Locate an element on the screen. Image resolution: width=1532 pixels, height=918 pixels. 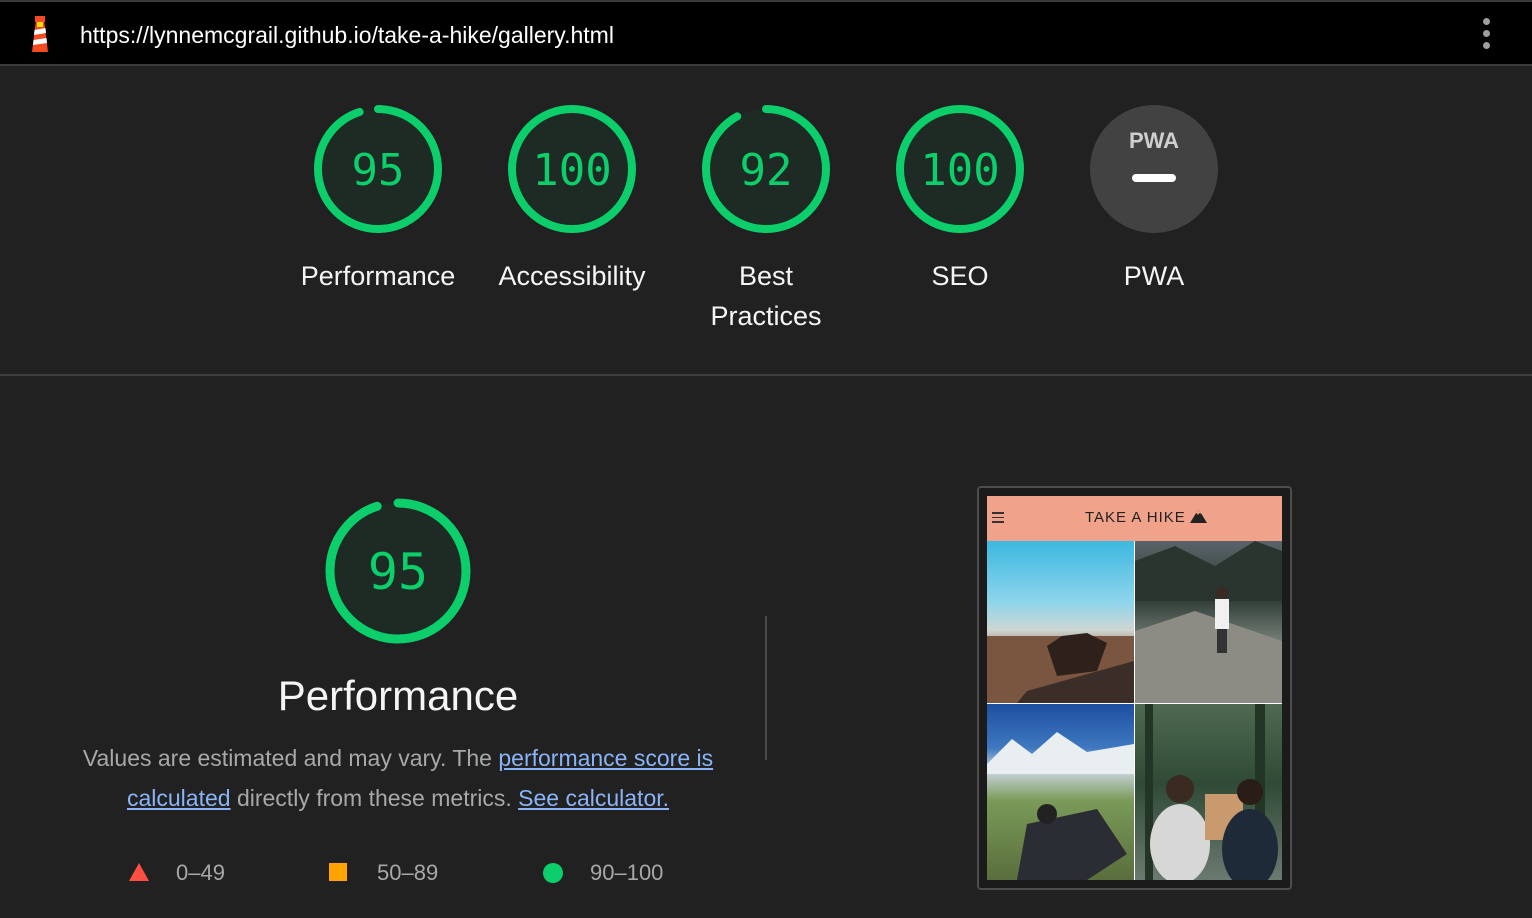
site-header: TAKE A HIKE is located at coordinates (1134, 518).